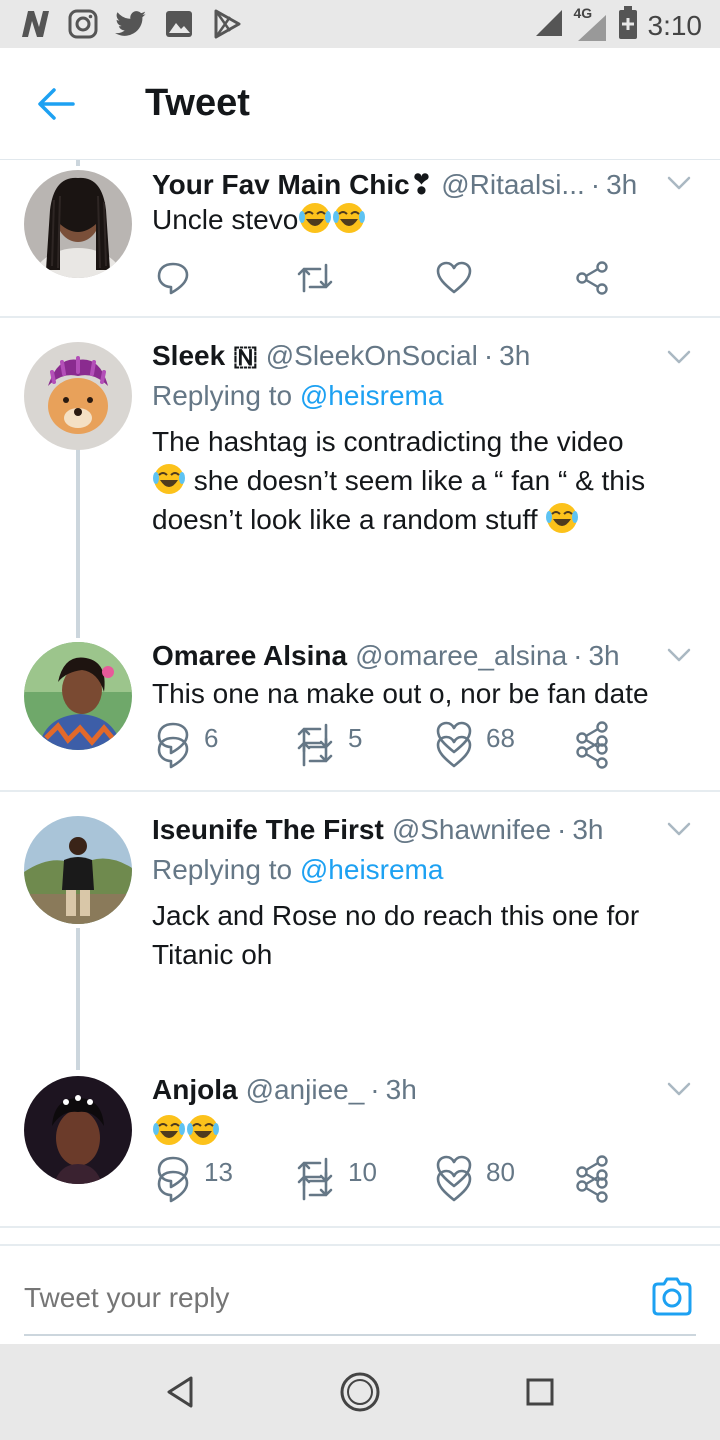 This screenshot has width=720, height=1440. Describe the element at coordinates (227, 24) in the screenshot. I see `play-store-icon` at that location.